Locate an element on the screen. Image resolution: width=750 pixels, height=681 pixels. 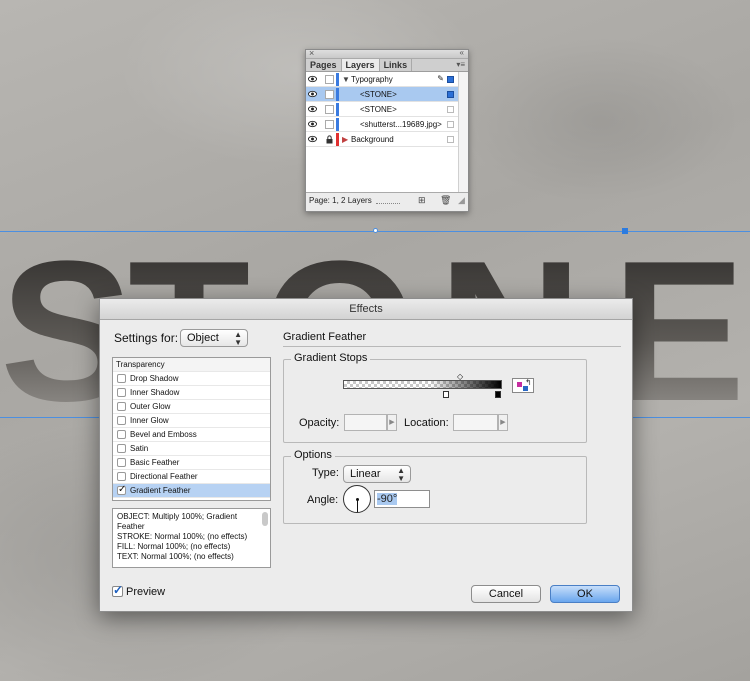
settings-for-select: Object ▲ ▼ is located at coordinates (214, 338).